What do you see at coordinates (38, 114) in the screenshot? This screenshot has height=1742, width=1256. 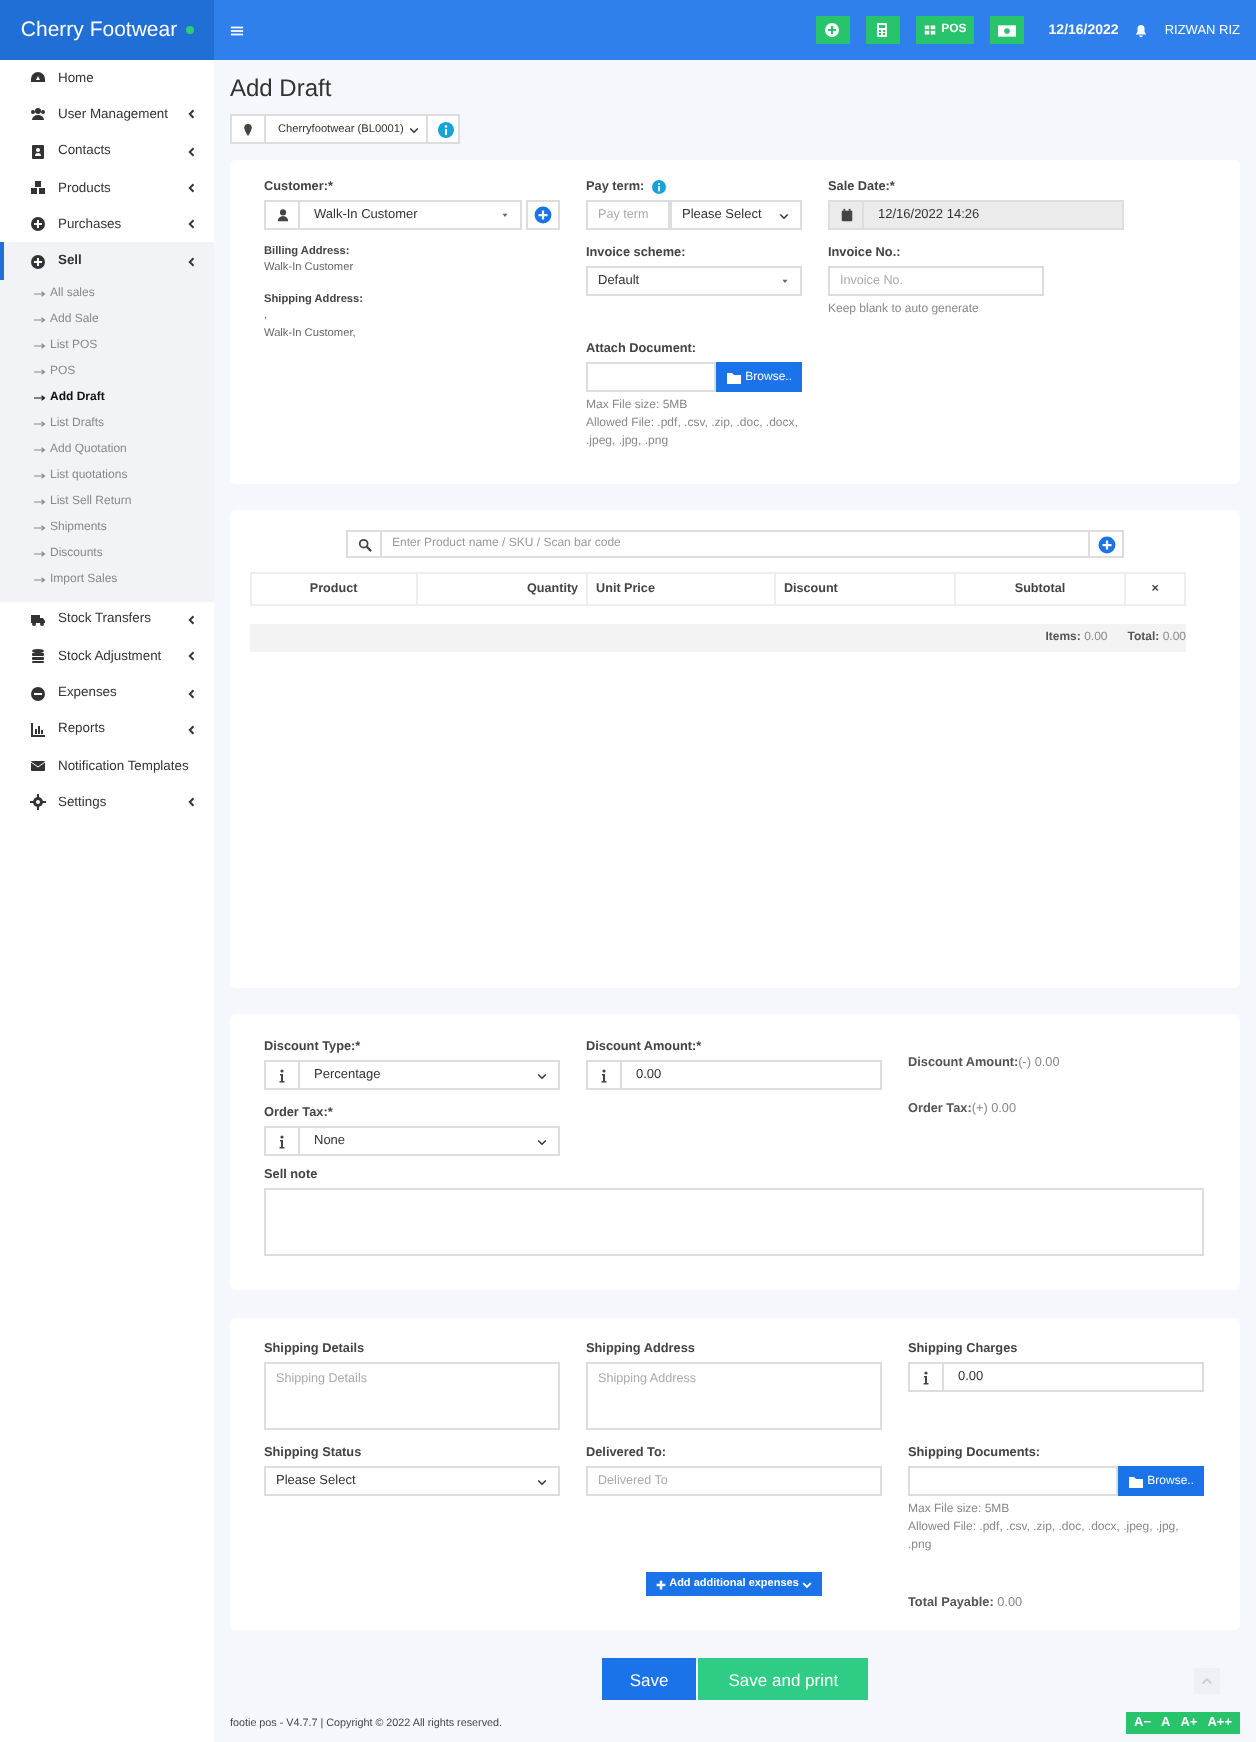 I see `users-icon` at bounding box center [38, 114].